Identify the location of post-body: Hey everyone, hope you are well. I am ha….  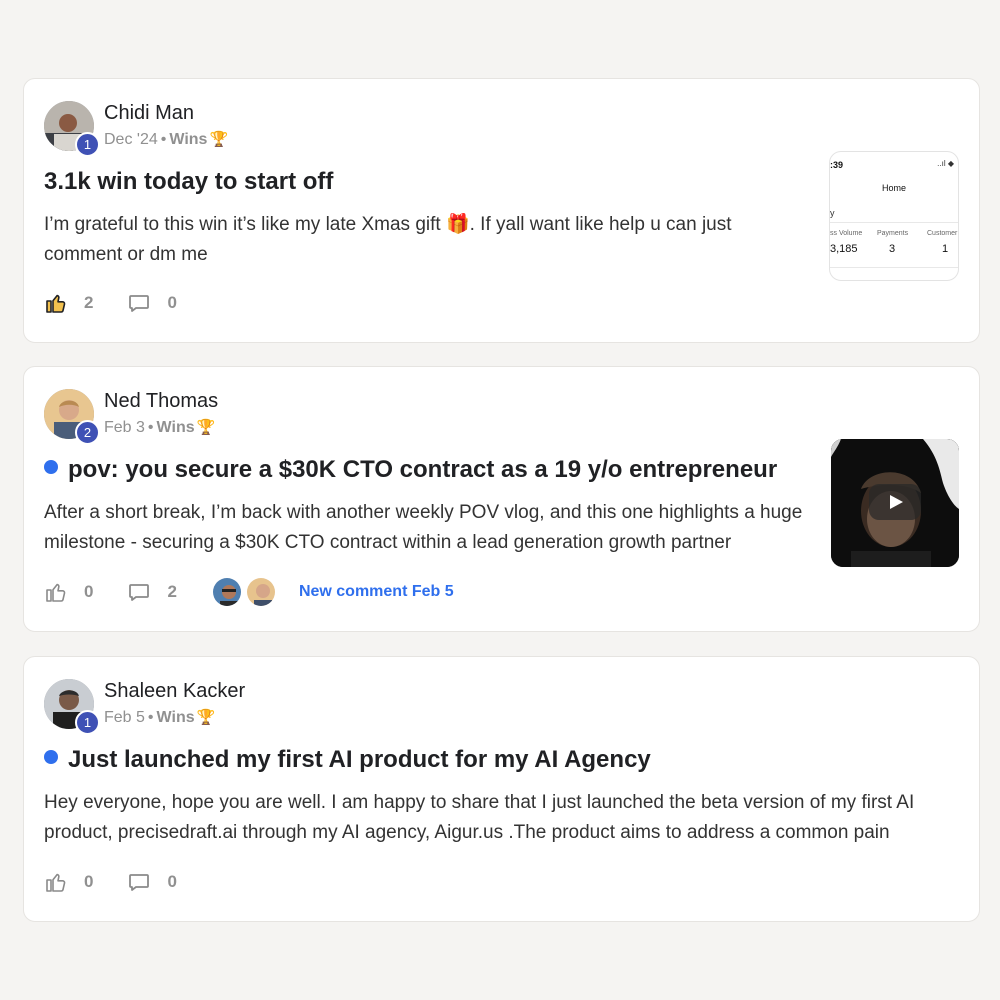
(479, 817).